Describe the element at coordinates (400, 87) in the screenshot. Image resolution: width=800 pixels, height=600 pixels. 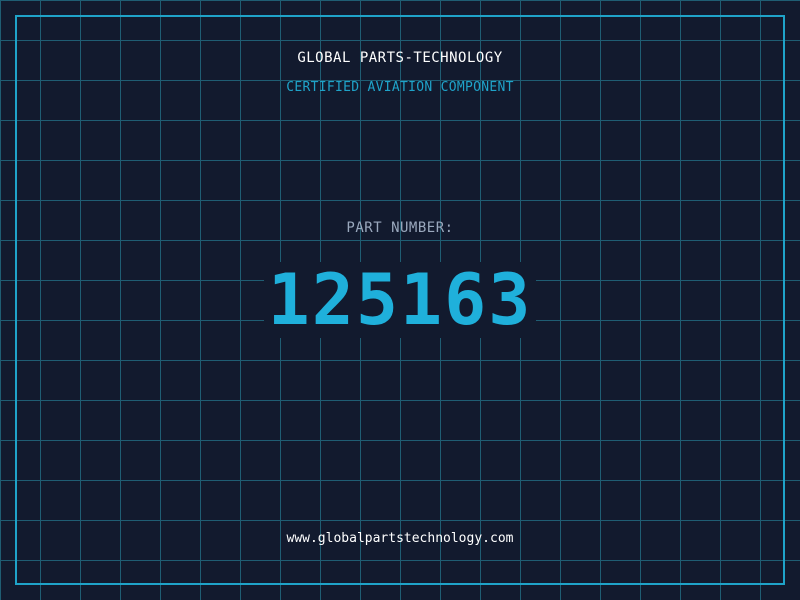
I see `tagline: CERTIFIED AVIATION COMPONENT` at that location.